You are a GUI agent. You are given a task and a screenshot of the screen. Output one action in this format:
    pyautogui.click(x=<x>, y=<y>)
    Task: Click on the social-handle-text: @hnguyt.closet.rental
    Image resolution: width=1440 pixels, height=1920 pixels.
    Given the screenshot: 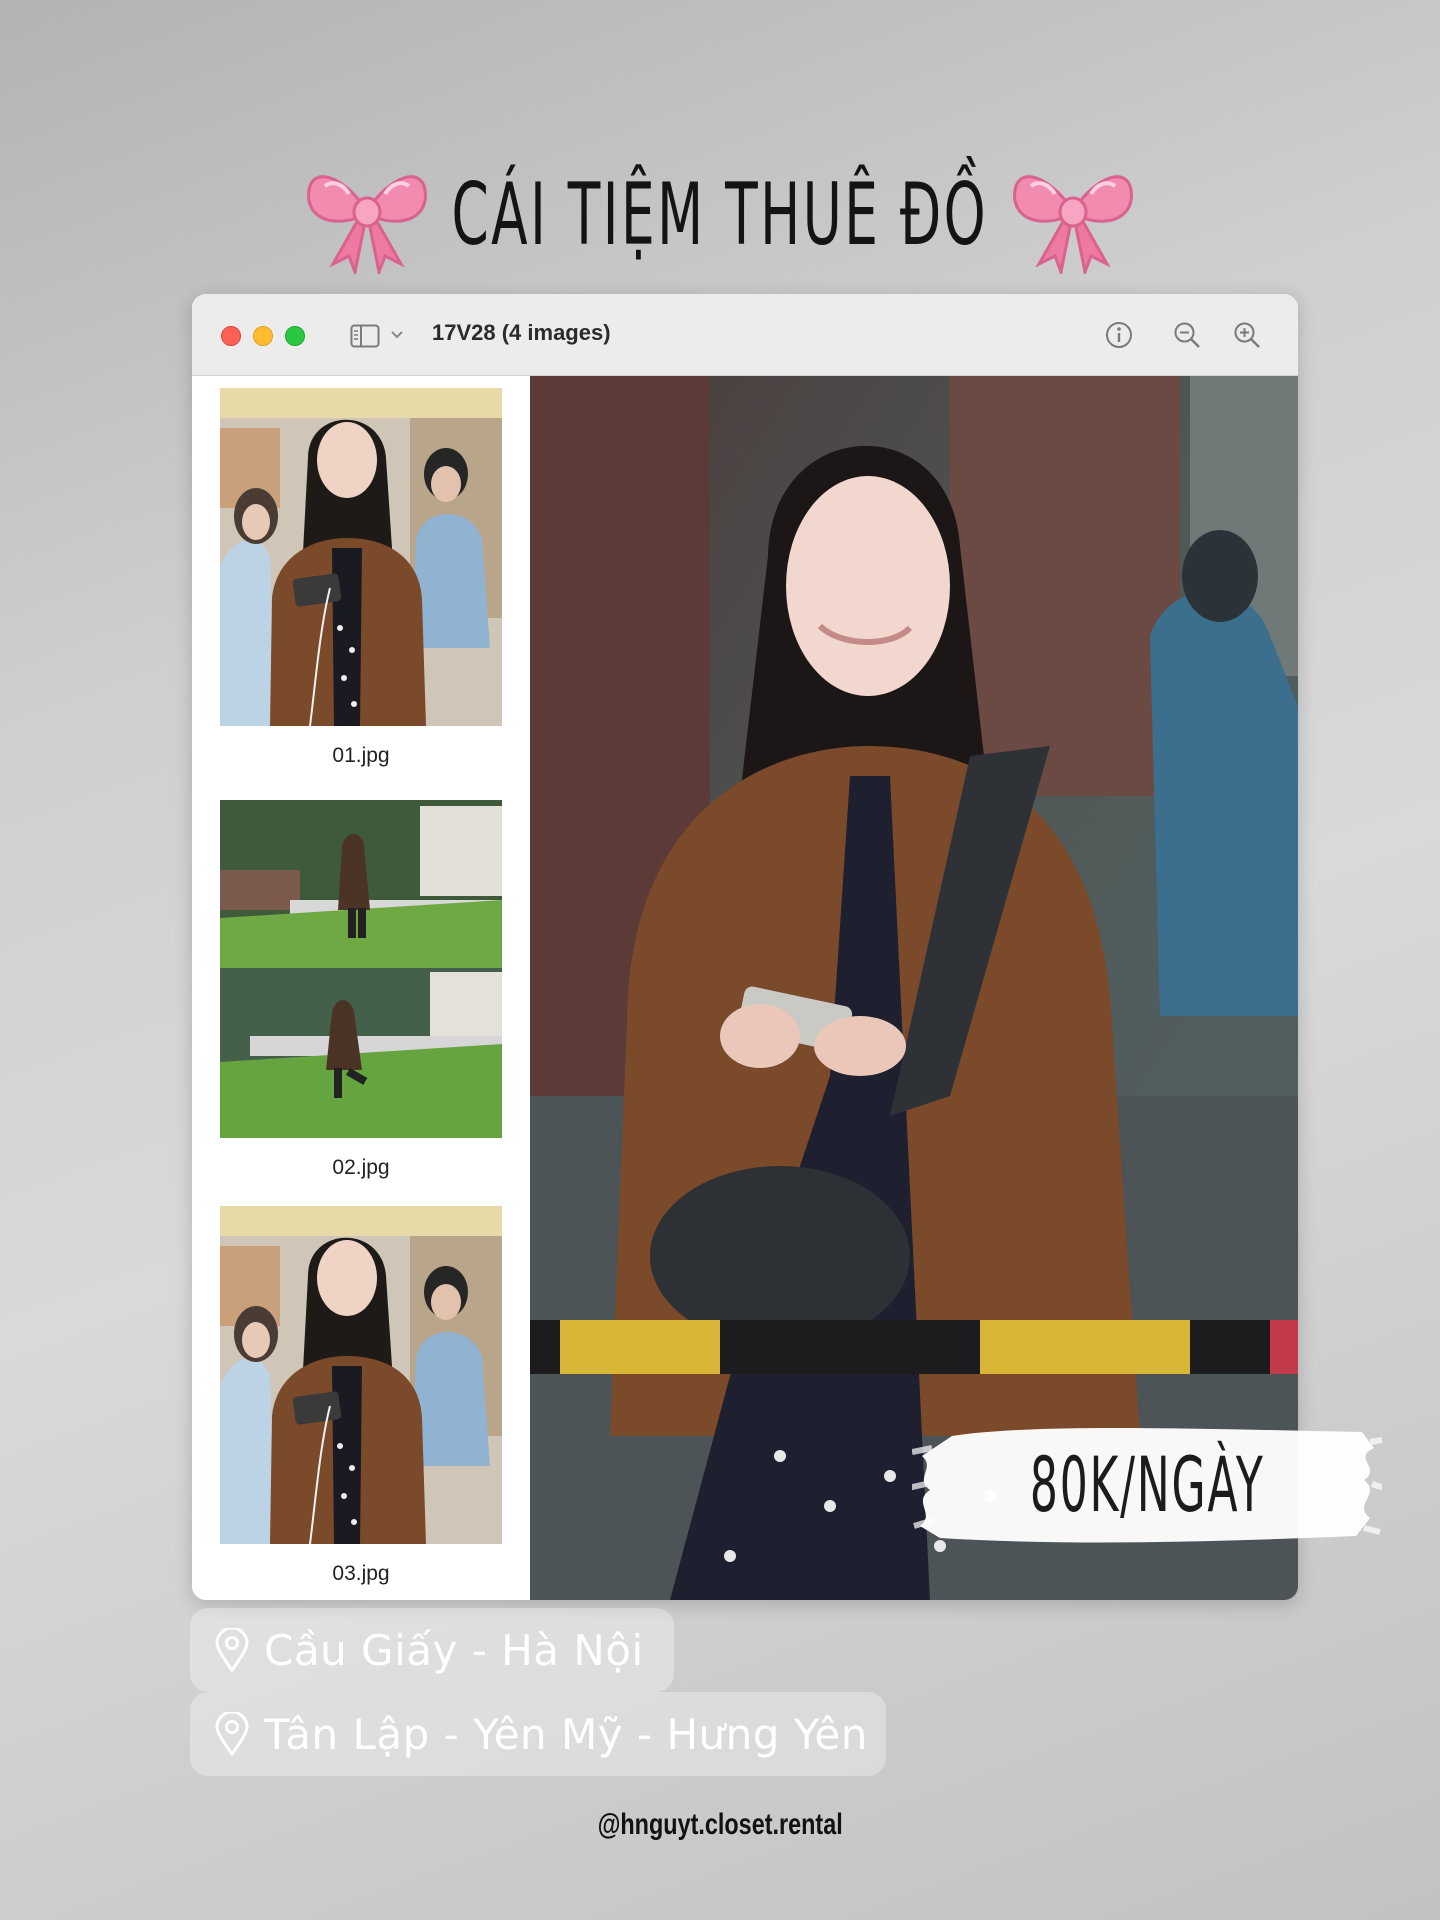 What is the action you would take?
    pyautogui.click(x=720, y=1824)
    